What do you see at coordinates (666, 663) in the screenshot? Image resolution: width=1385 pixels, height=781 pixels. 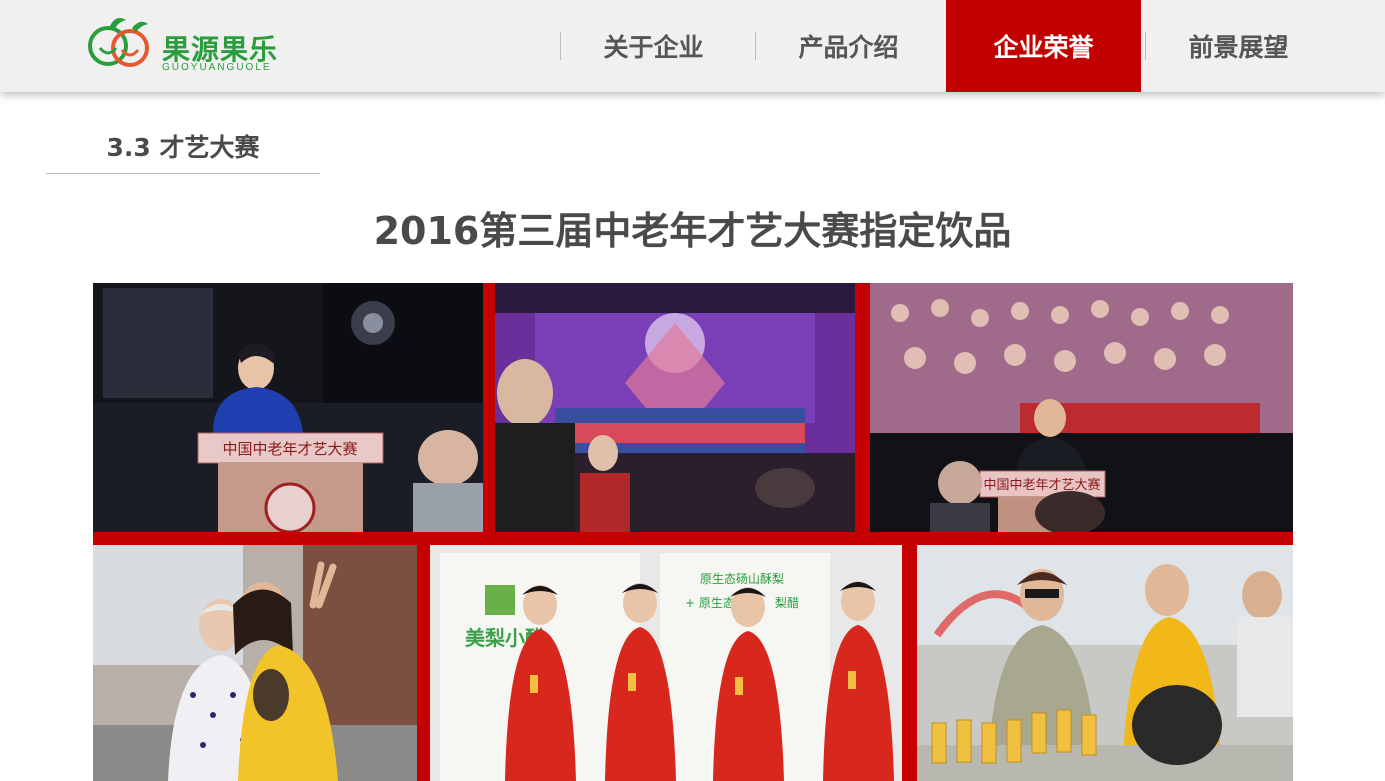 I see `photo-qipao-promoters: 原生态砀山酥梨 + 原生态 梨醋 美梨小醋` at bounding box center [666, 663].